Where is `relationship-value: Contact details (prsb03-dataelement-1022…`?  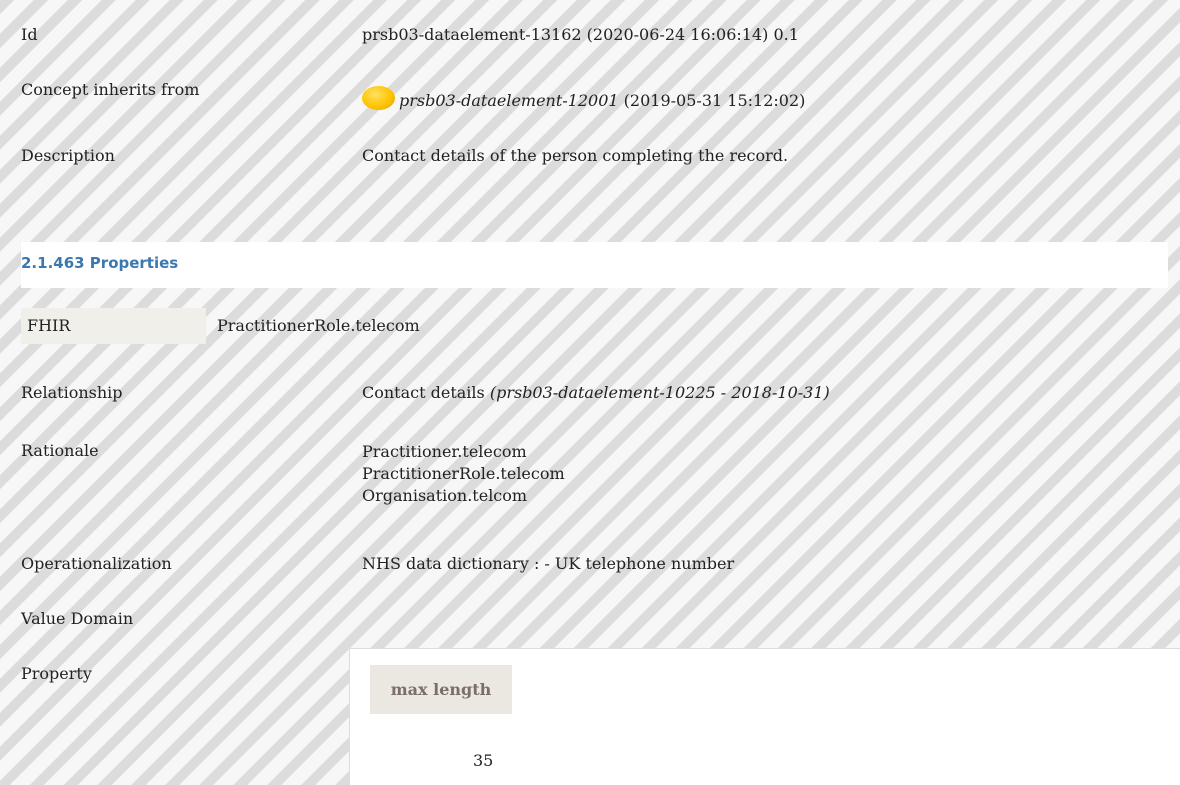
relationship-value: Contact details (prsb03-dataelement-1022… is located at coordinates (596, 392).